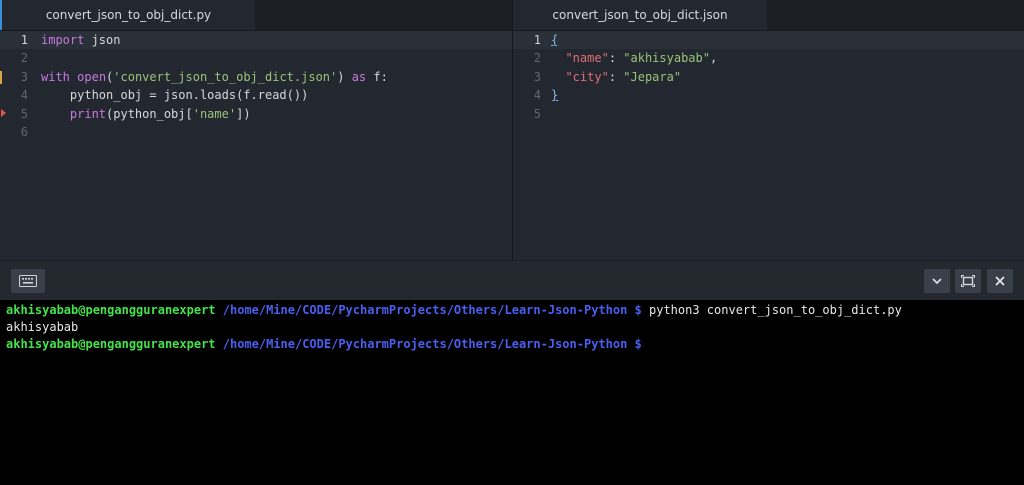 Image resolution: width=1024 pixels, height=485 pixels. I want to click on collapse-panel-button, so click(937, 281).